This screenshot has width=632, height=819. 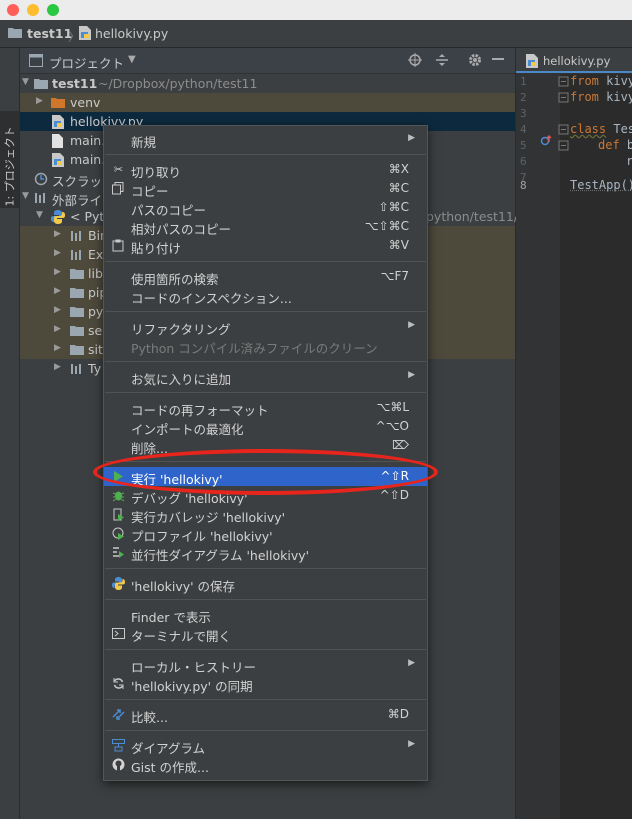 What do you see at coordinates (415, 60) in the screenshot?
I see `locate-file-icon` at bounding box center [415, 60].